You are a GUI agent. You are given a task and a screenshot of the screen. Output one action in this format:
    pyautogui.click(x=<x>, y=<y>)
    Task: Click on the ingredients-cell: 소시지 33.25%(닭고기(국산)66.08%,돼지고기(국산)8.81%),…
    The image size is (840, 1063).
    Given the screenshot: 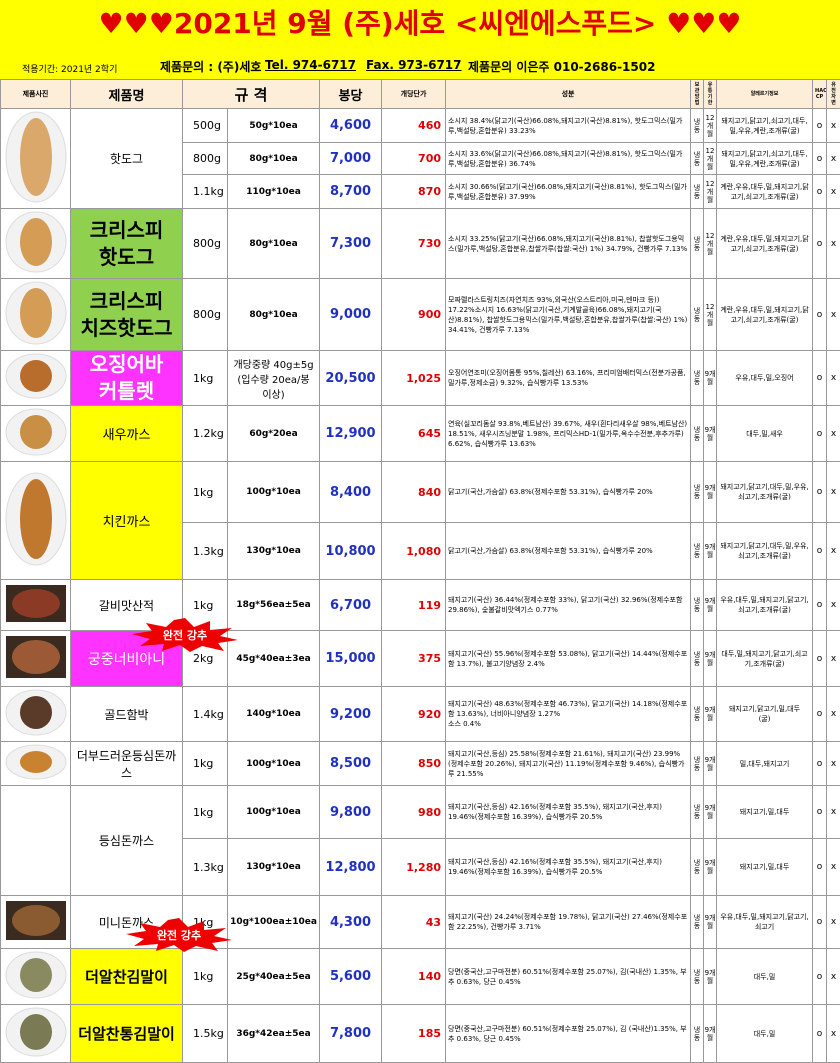 What is the action you would take?
    pyautogui.click(x=568, y=244)
    